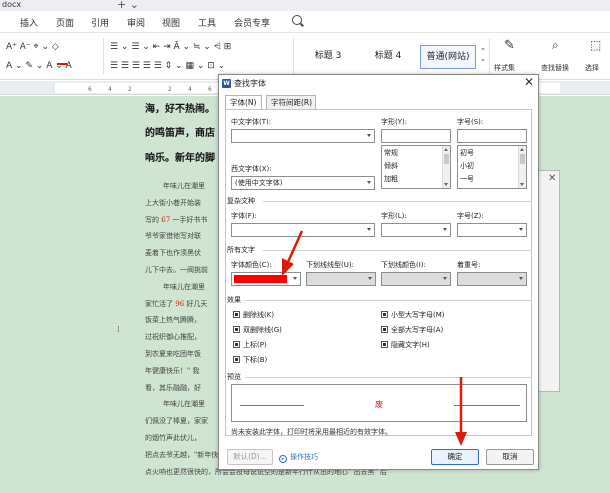 This screenshot has height=493, width=610. I want to click on tab-font: 字体(N), so click(243, 102).